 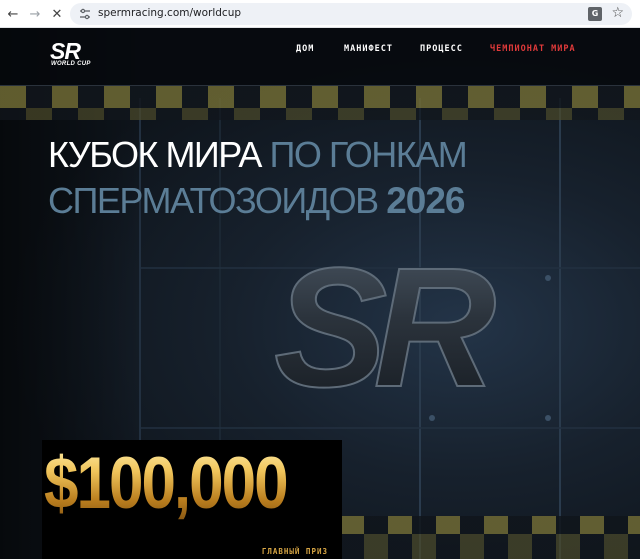 What do you see at coordinates (368, 154) in the screenshot?
I see `headline-blue-part: ПО ГОНКАМ` at bounding box center [368, 154].